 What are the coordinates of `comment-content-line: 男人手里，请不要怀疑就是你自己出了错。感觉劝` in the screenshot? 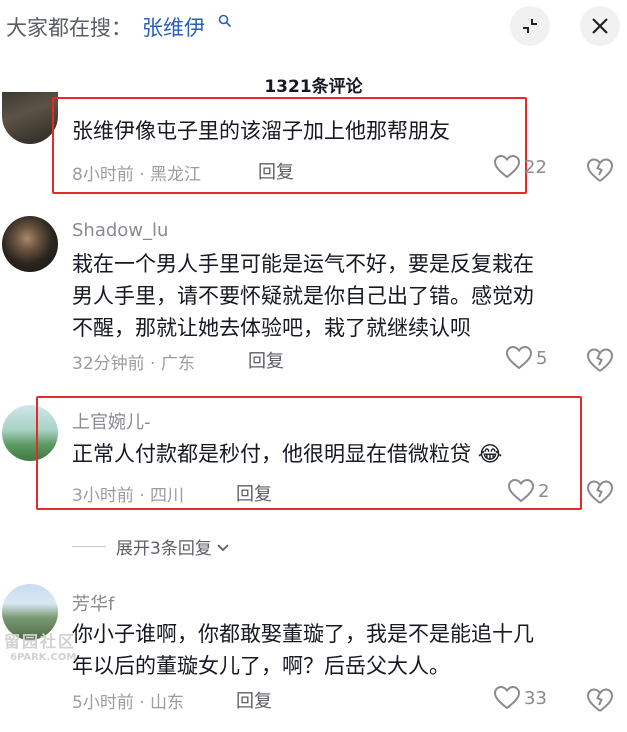 It's located at (303, 296).